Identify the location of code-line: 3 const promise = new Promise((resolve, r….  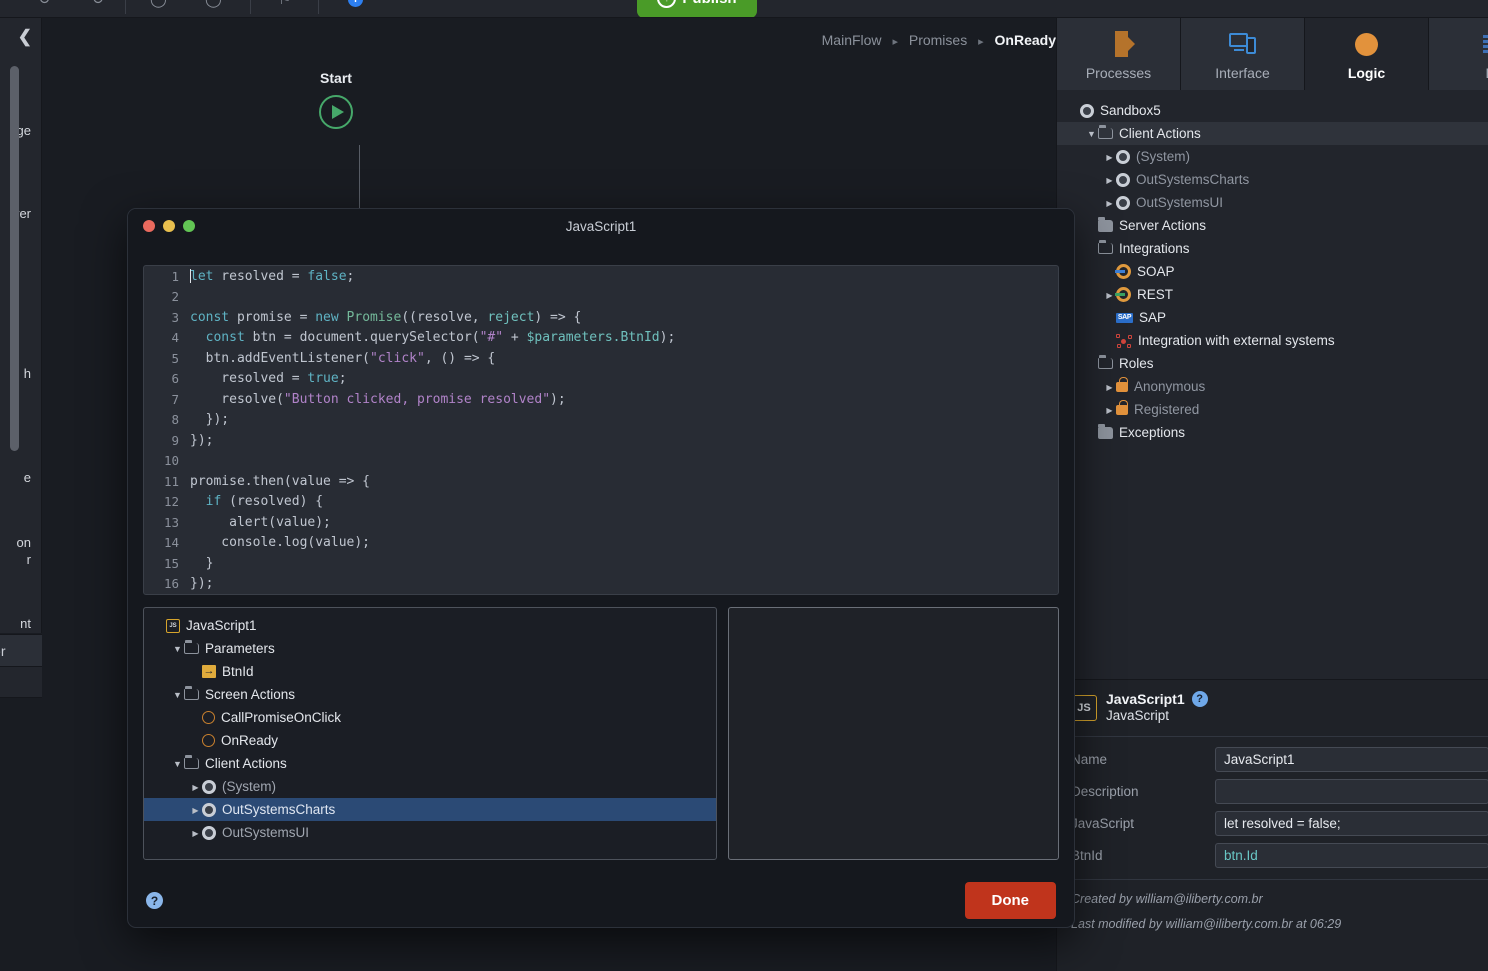
(601, 317).